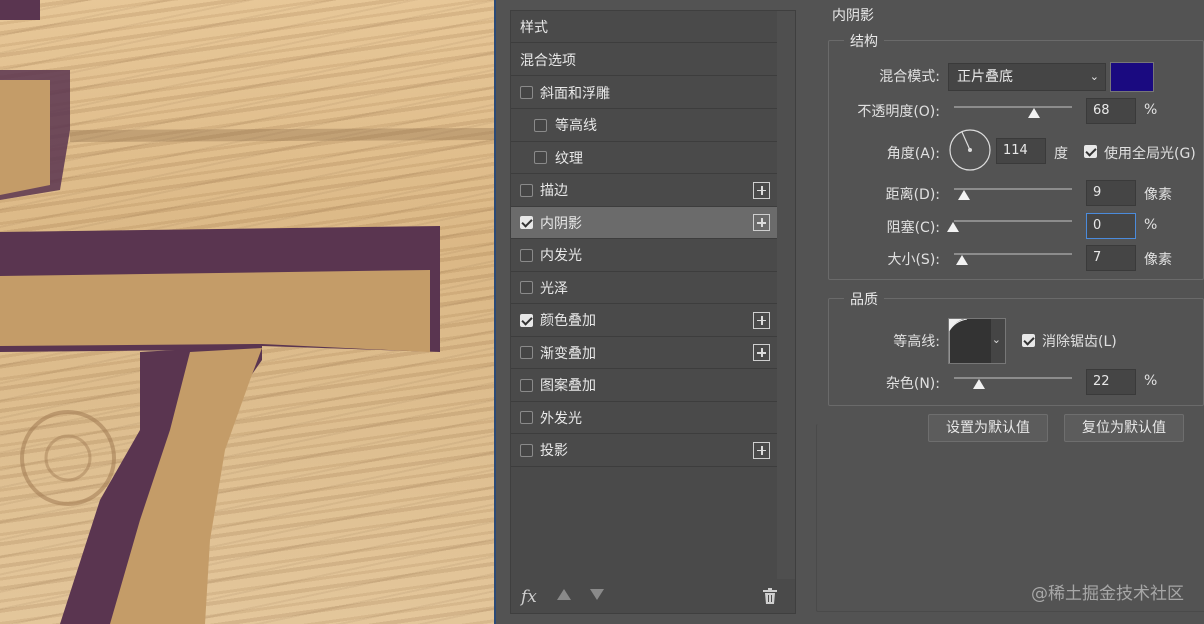 This screenshot has height=624, width=1204. What do you see at coordinates (1107, 594) in the screenshot?
I see `watermark: @稀土掘金技术社区` at bounding box center [1107, 594].